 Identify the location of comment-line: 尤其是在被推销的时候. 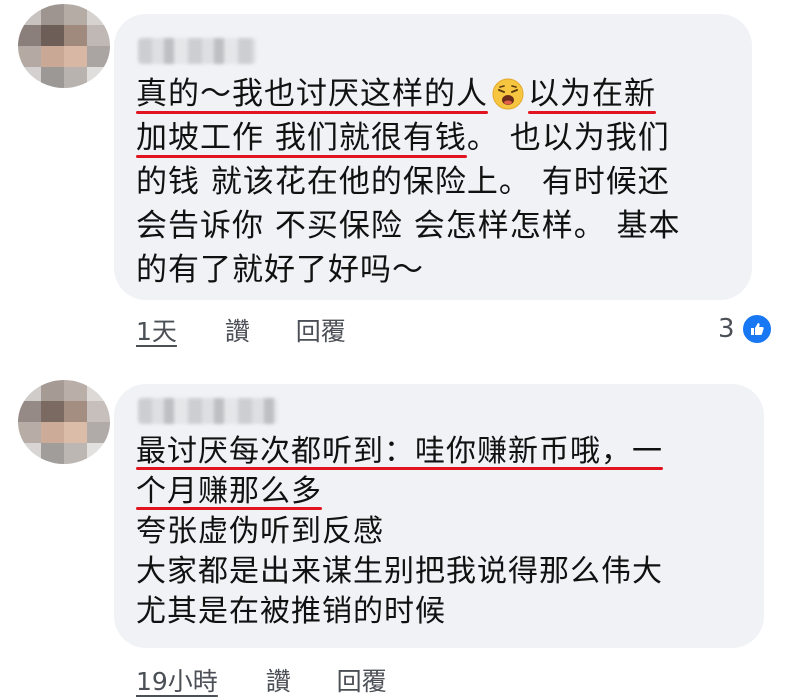
(399, 612).